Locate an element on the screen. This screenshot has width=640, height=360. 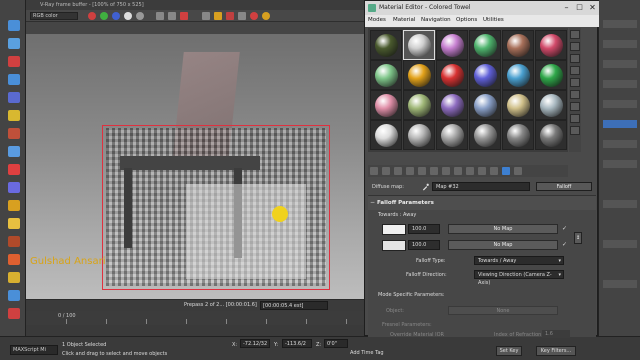
render-frame-icon is located at coordinates (14, 259).